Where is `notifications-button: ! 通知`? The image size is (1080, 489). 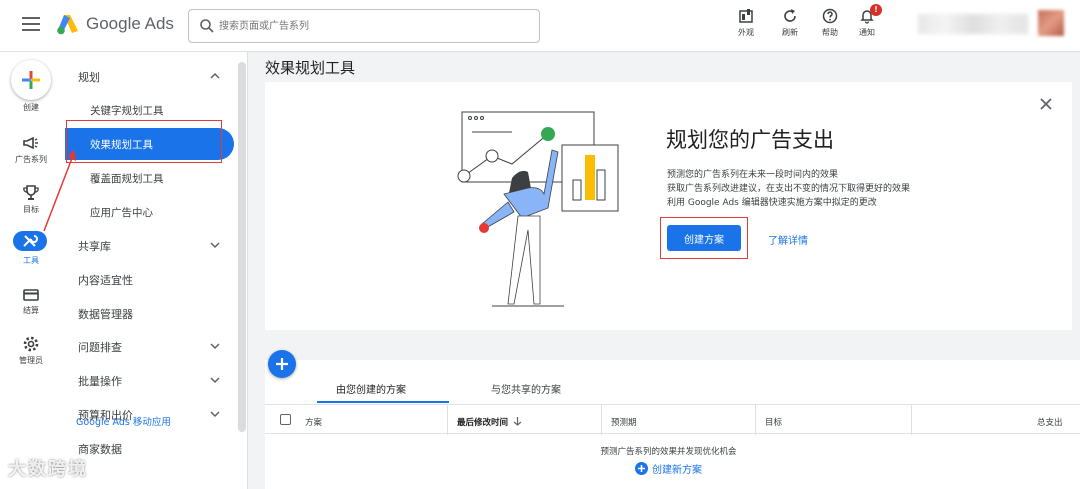
notifications-button: ! 通知 is located at coordinates (867, 24).